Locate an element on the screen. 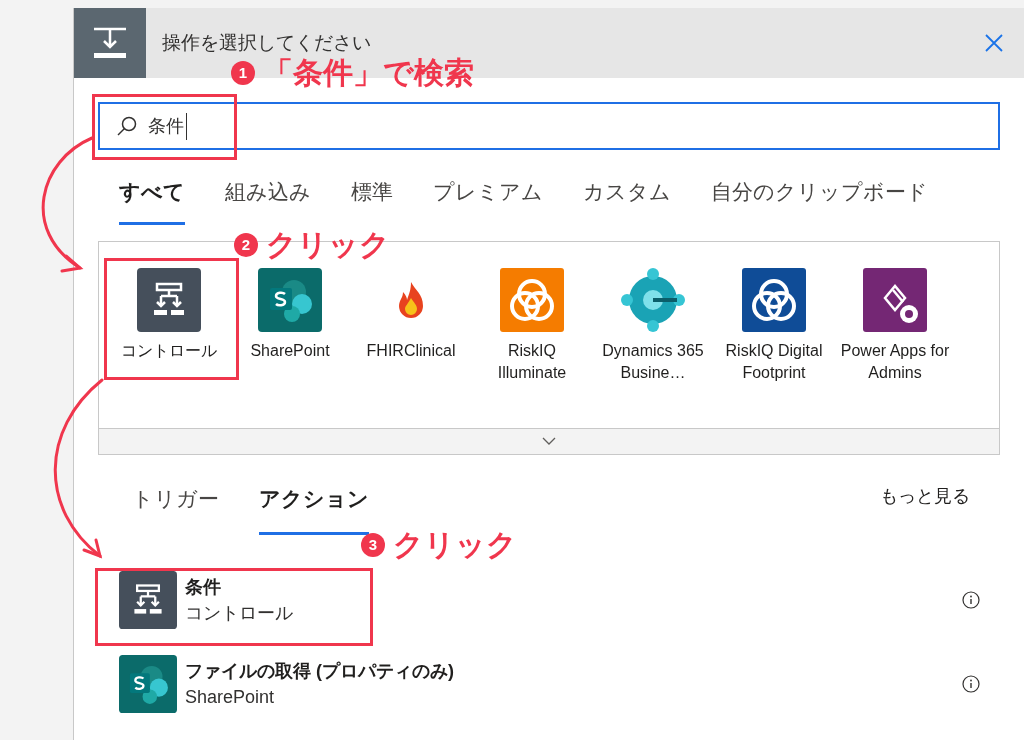 The height and width of the screenshot is (740, 1024). action-tab: アクション is located at coordinates (314, 508).